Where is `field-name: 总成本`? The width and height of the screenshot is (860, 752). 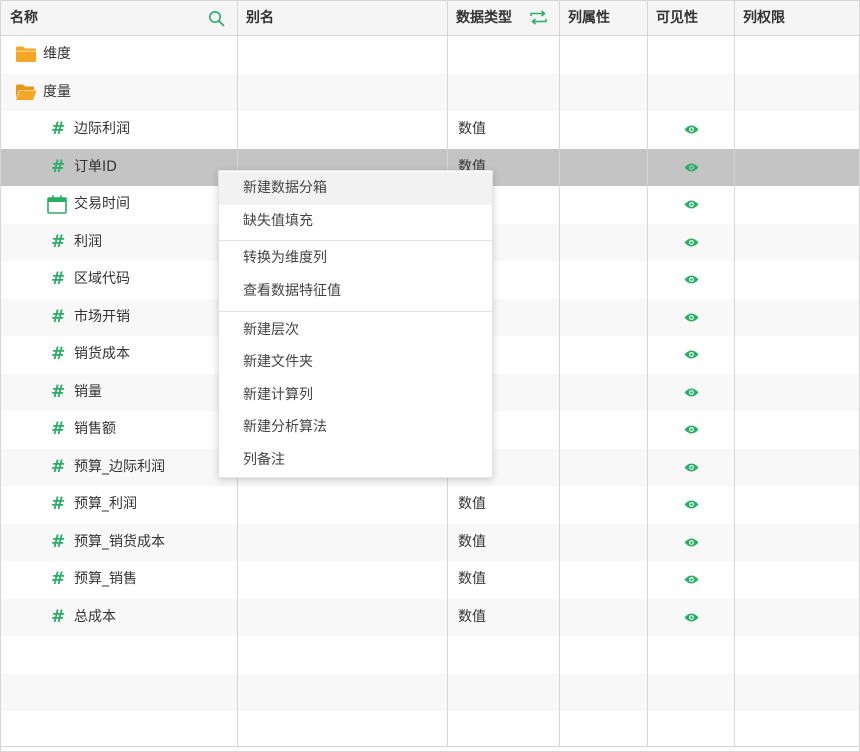
field-name: 总成本 is located at coordinates (95, 616).